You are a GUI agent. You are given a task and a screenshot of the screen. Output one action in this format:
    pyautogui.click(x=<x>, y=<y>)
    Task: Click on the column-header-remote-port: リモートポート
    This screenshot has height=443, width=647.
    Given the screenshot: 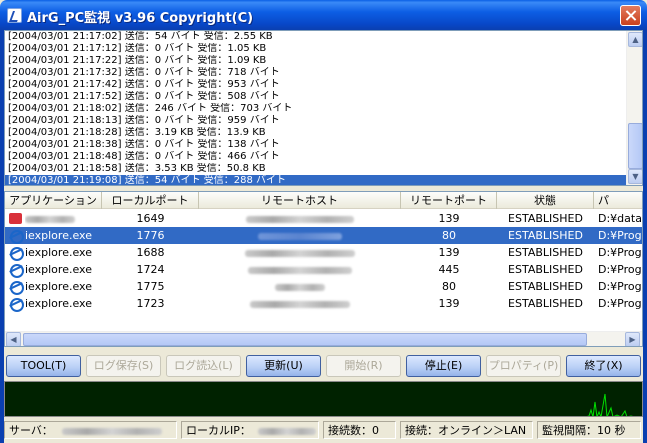 What is the action you would take?
    pyautogui.click(x=449, y=200)
    